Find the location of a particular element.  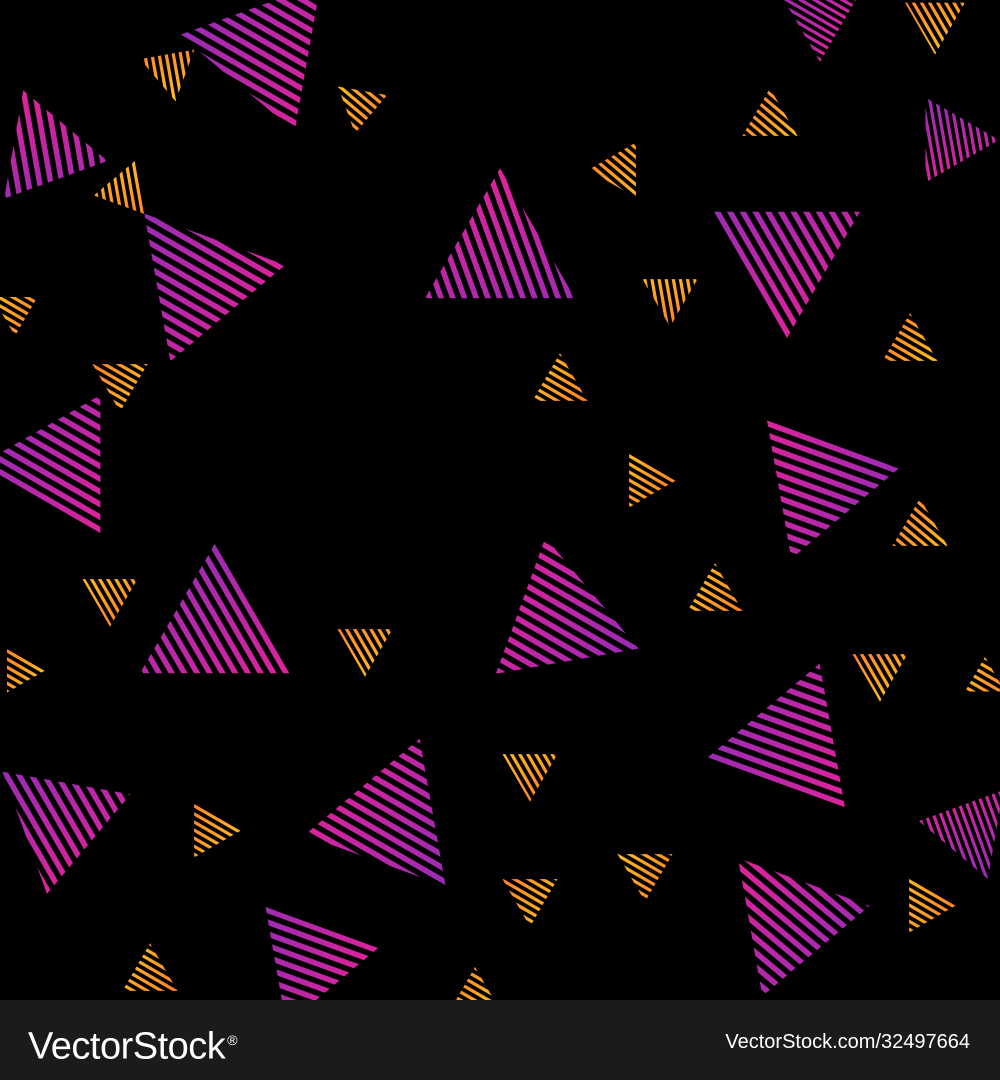

image-id-label: VectorStock.com/32497664 is located at coordinates (847, 1042).